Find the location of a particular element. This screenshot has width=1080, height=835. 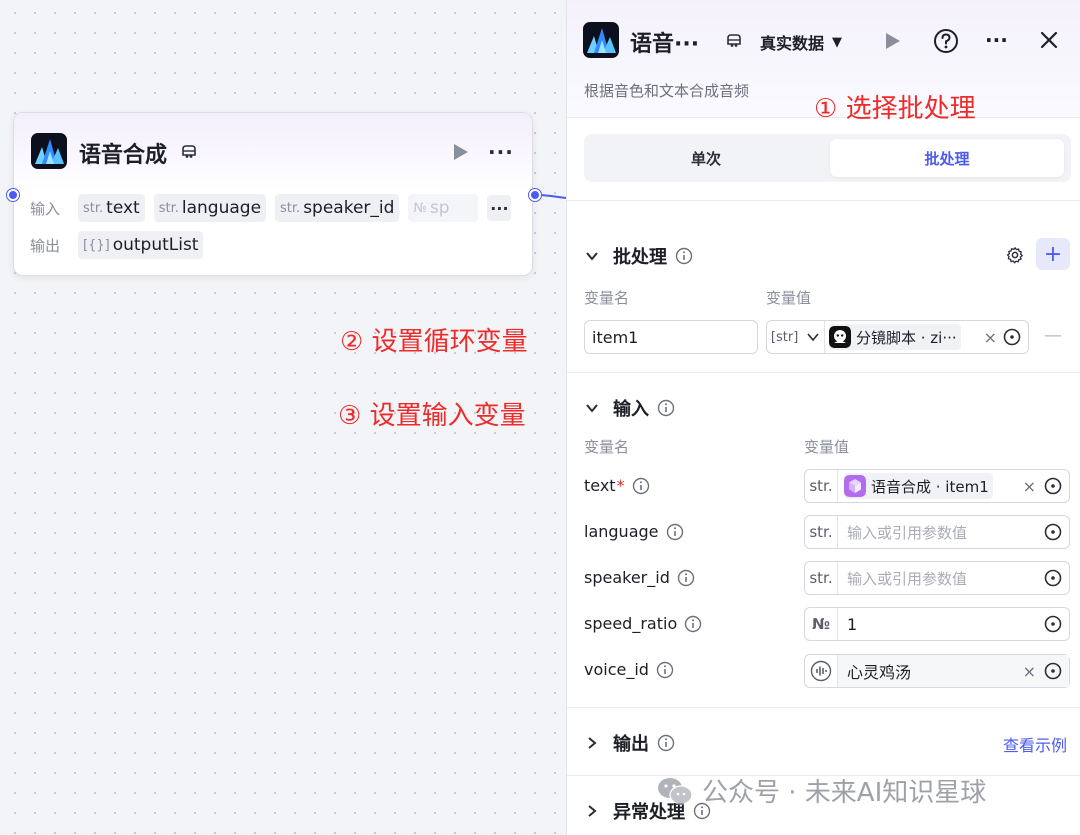

node-more-button: ··· is located at coordinates (501, 152).